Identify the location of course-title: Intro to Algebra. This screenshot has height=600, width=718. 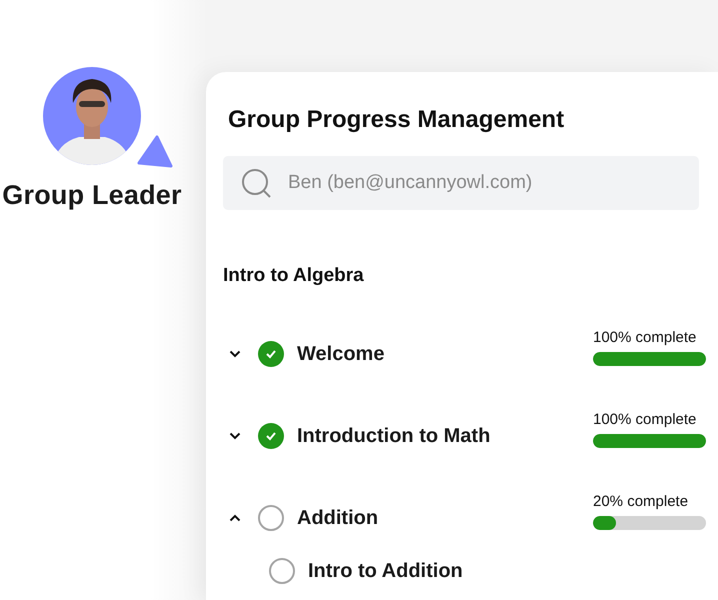
(294, 276).